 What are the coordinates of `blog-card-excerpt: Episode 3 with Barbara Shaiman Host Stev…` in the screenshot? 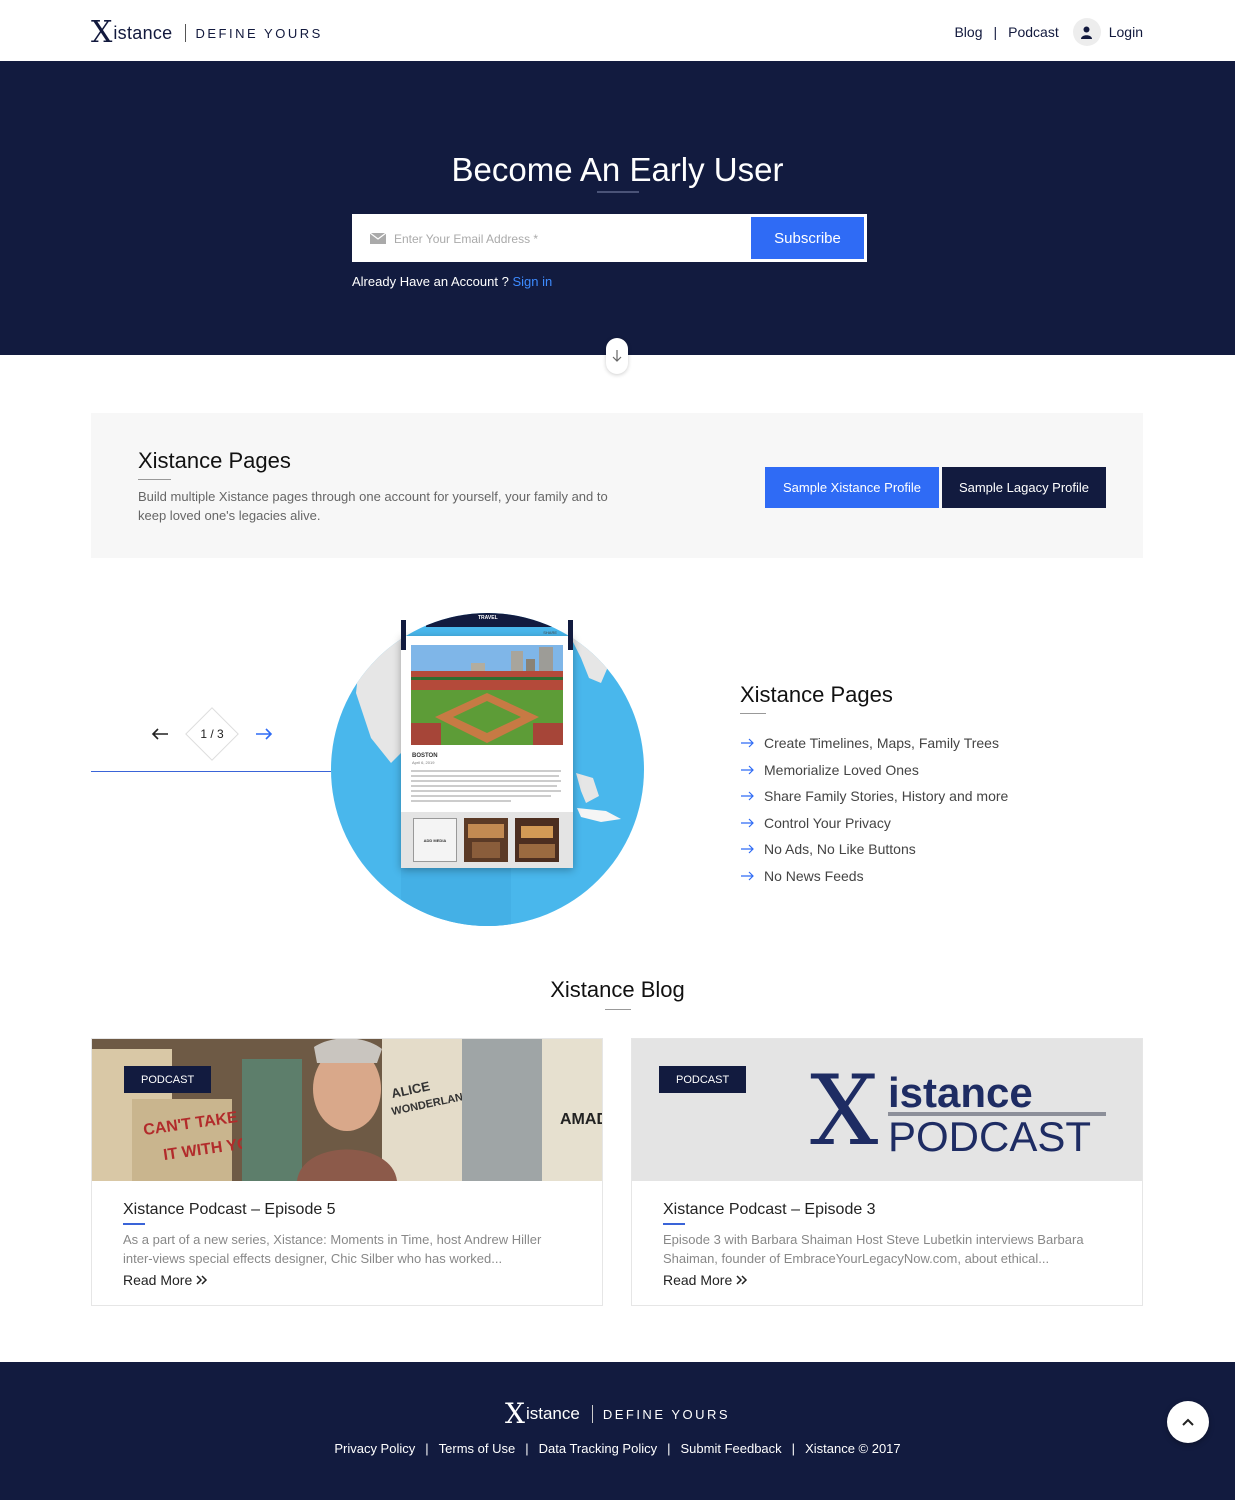 It's located at (873, 1249).